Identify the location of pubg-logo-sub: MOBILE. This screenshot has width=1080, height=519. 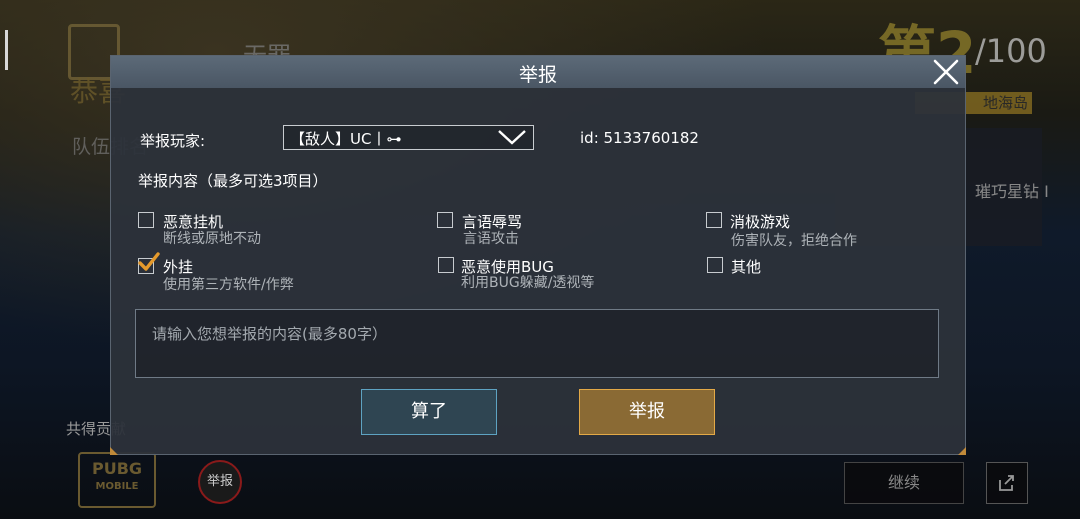
(117, 486).